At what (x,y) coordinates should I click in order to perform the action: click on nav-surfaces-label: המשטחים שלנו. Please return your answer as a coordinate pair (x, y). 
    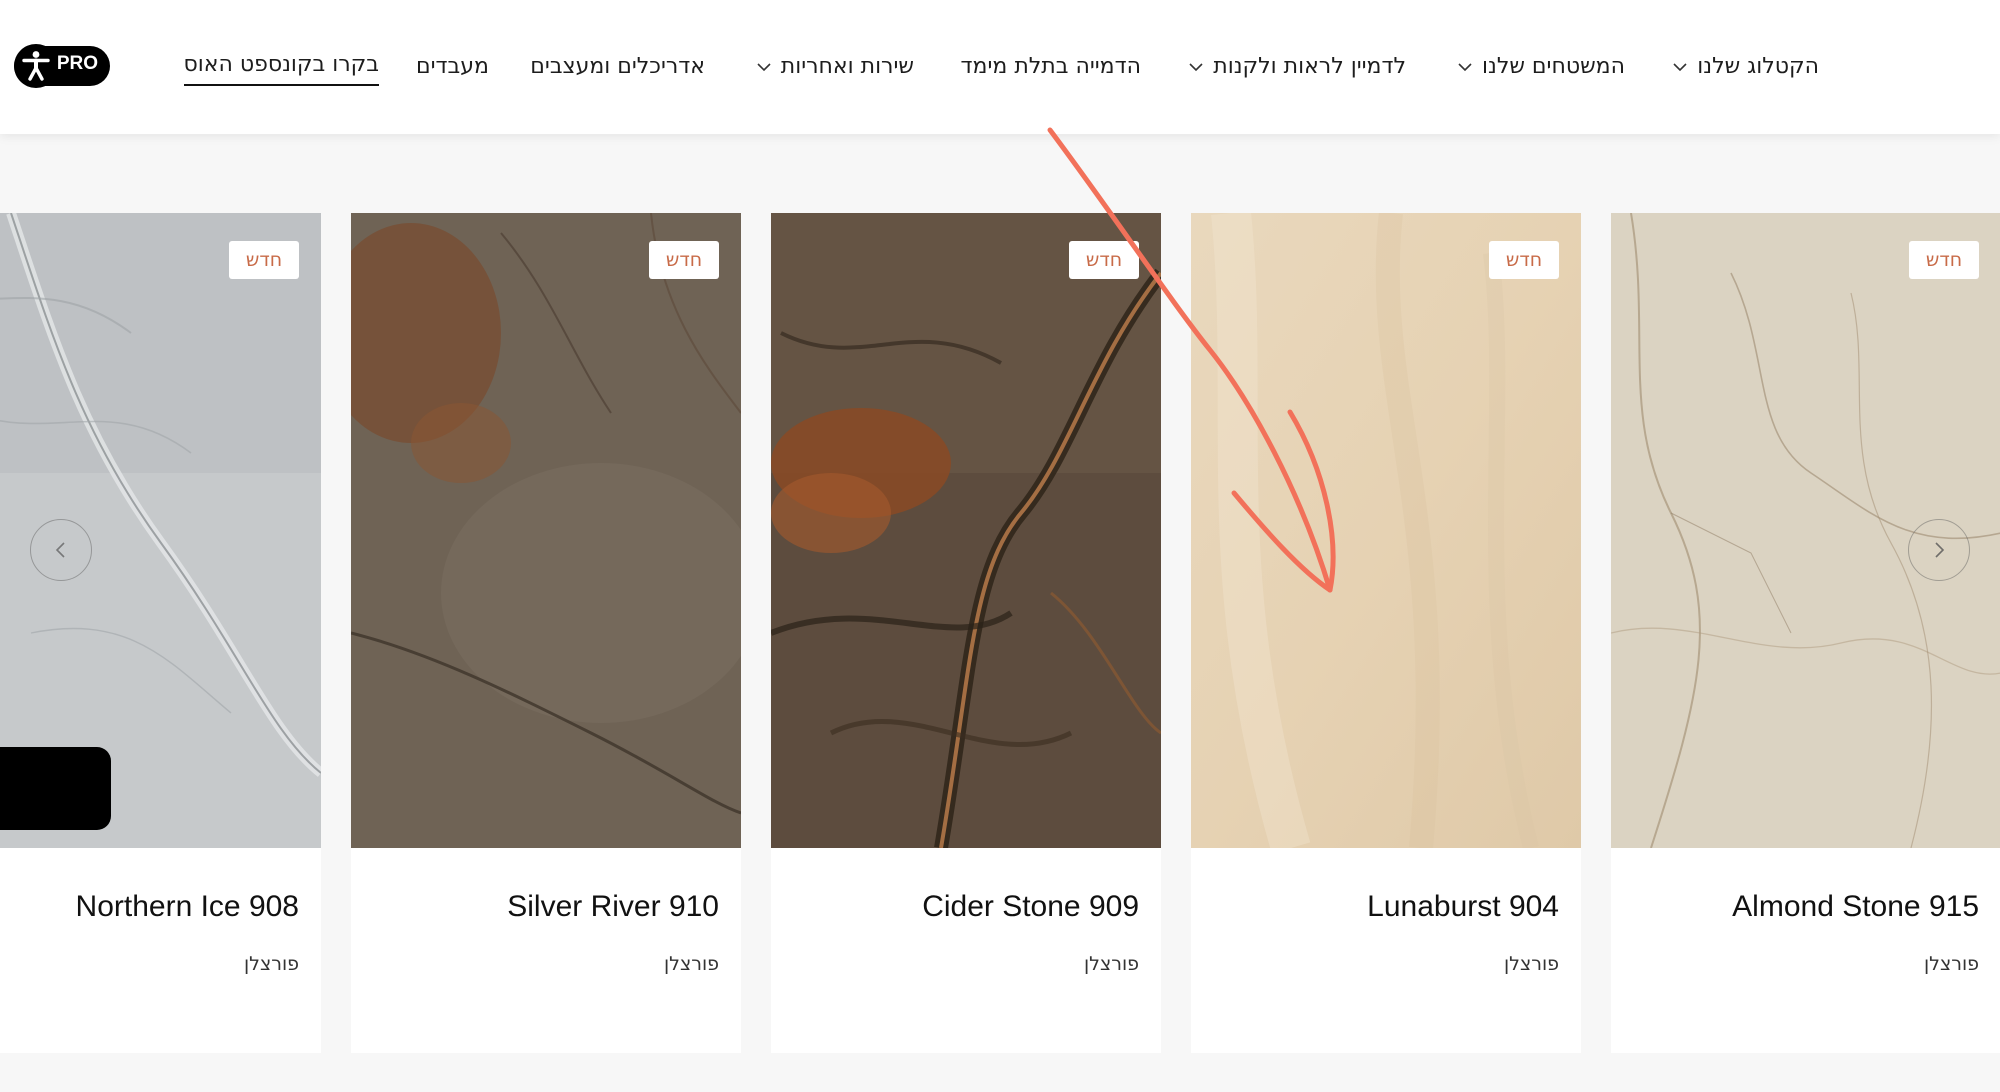
    Looking at the image, I should click on (1553, 66).